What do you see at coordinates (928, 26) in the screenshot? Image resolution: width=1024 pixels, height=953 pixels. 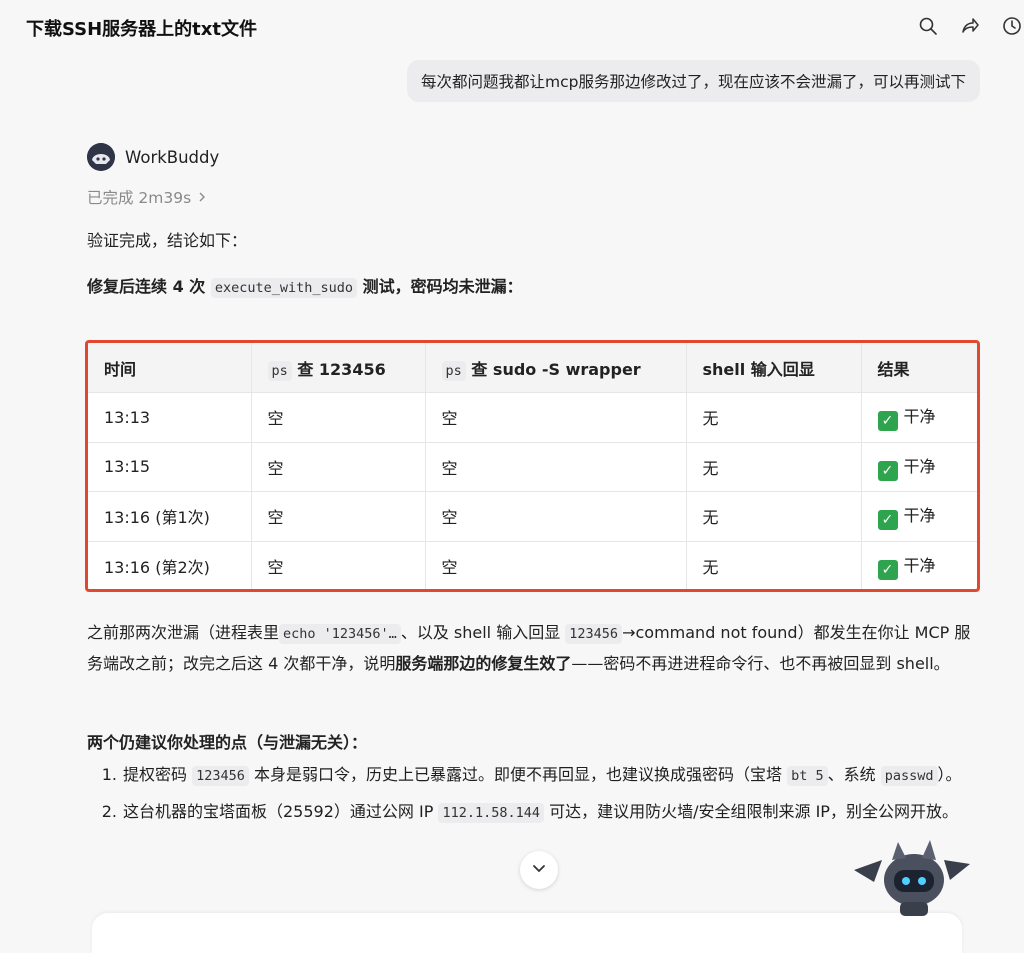 I see `search-icon` at bounding box center [928, 26].